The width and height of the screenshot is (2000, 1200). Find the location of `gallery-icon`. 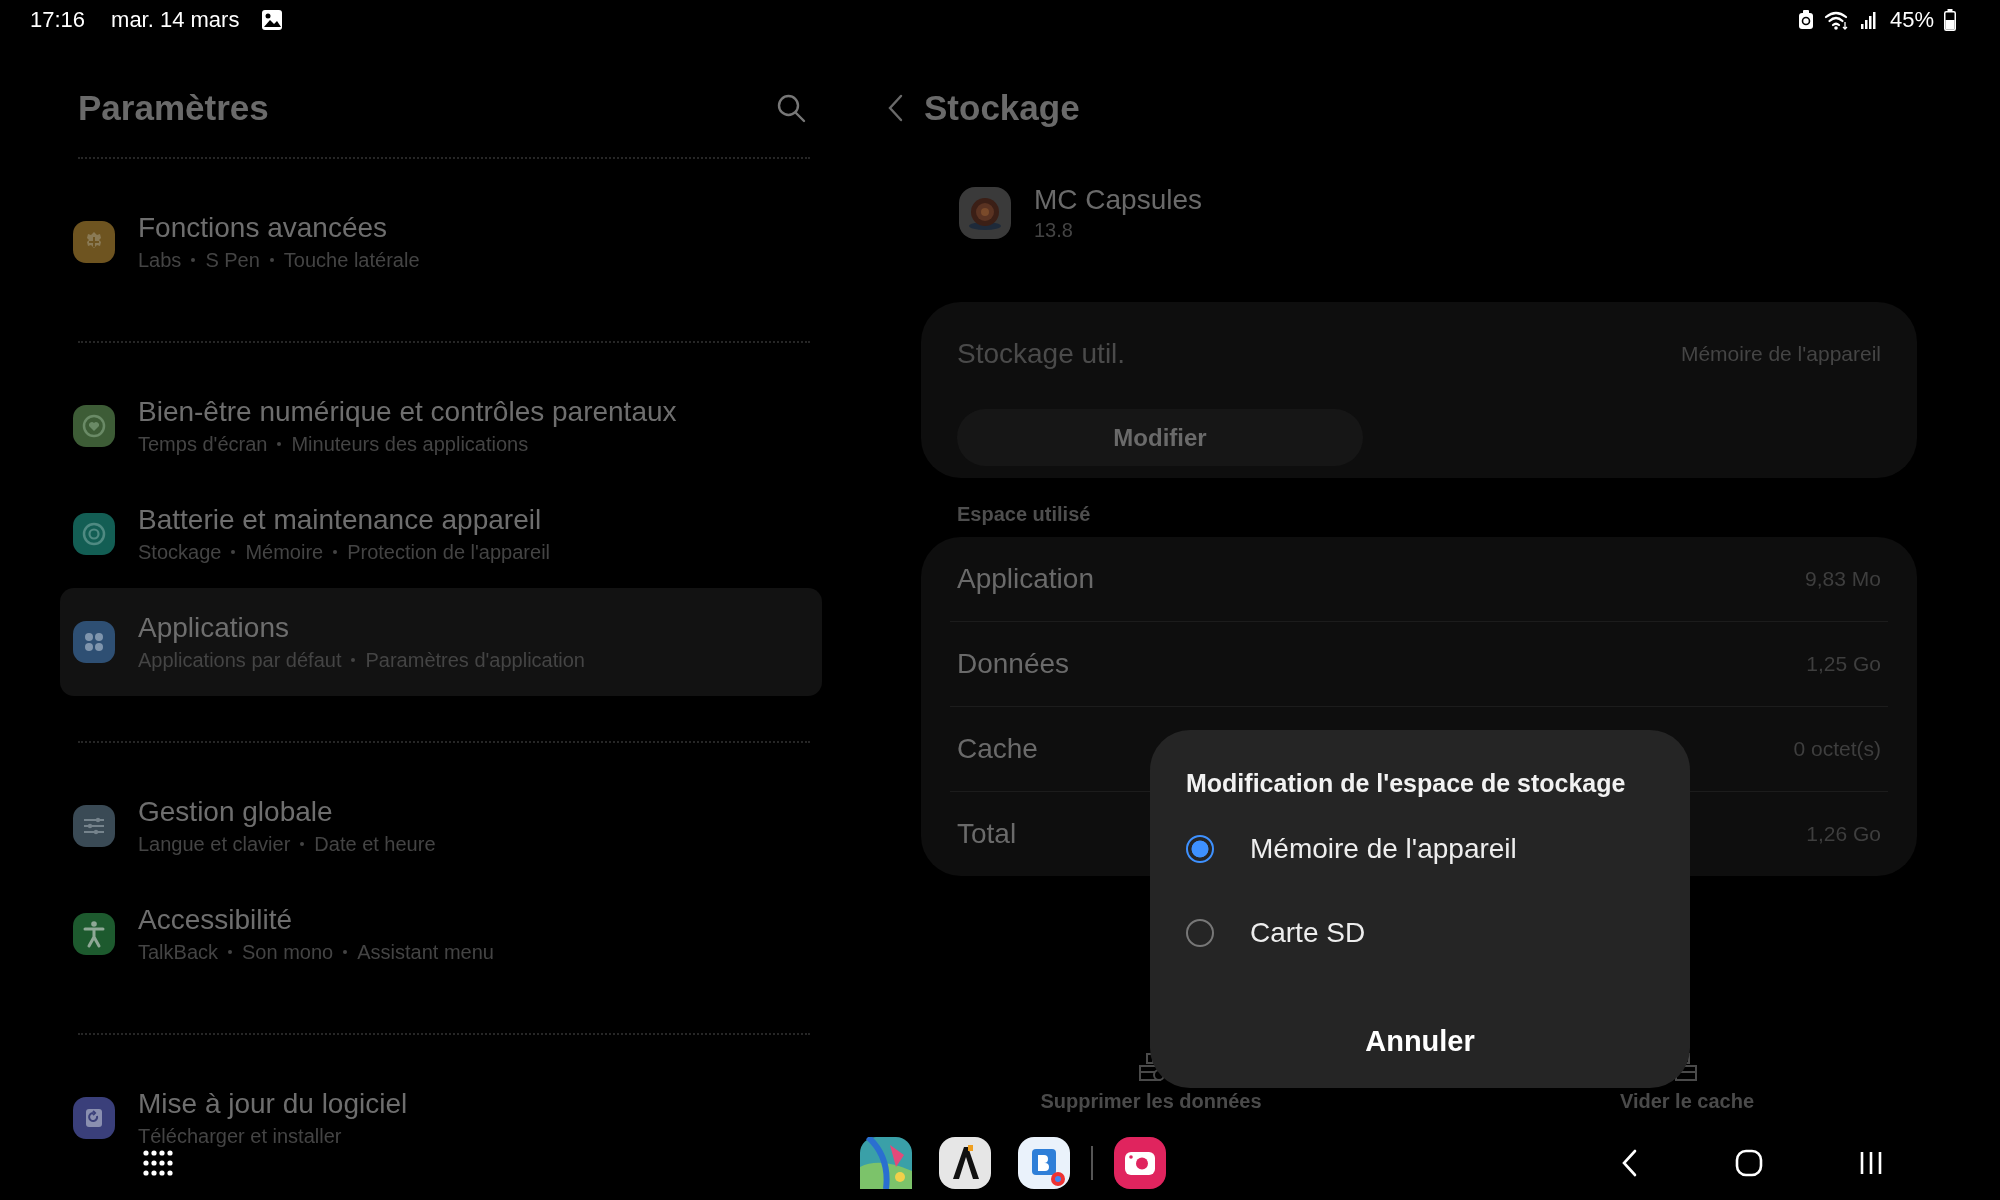

gallery-icon is located at coordinates (272, 20).